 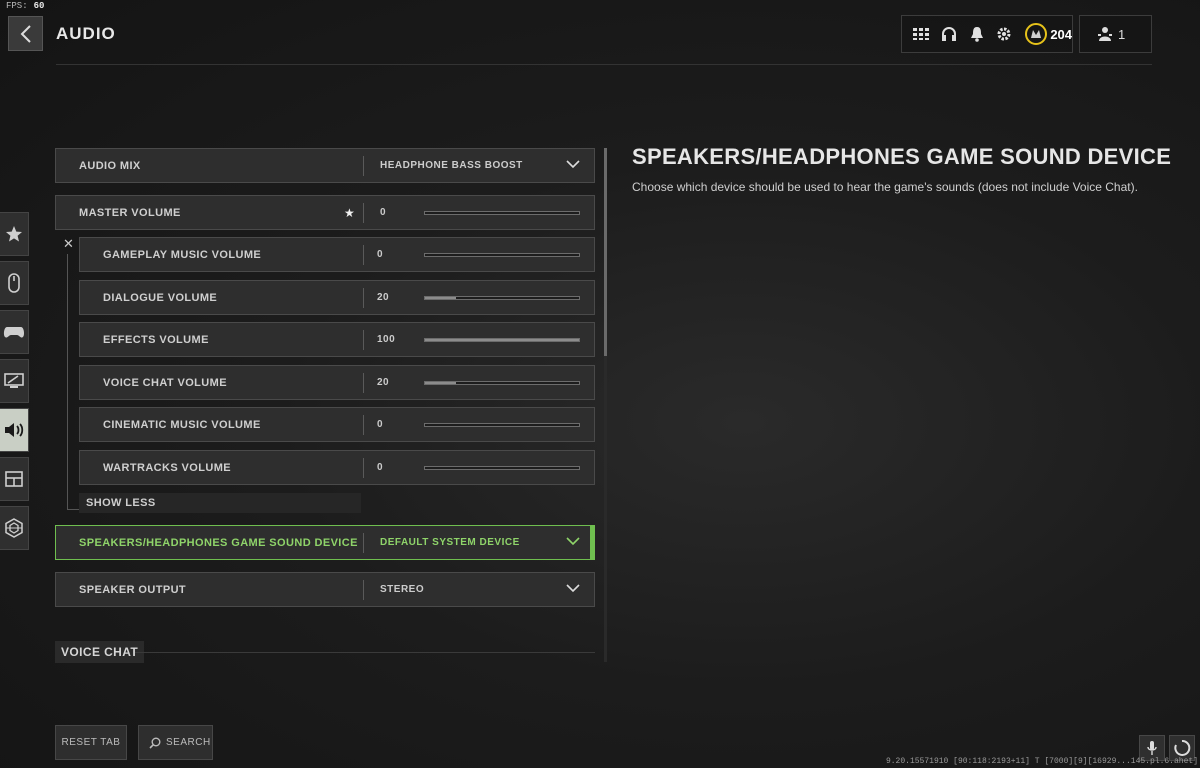 I want to click on grid-menu-icon, so click(x=921, y=34).